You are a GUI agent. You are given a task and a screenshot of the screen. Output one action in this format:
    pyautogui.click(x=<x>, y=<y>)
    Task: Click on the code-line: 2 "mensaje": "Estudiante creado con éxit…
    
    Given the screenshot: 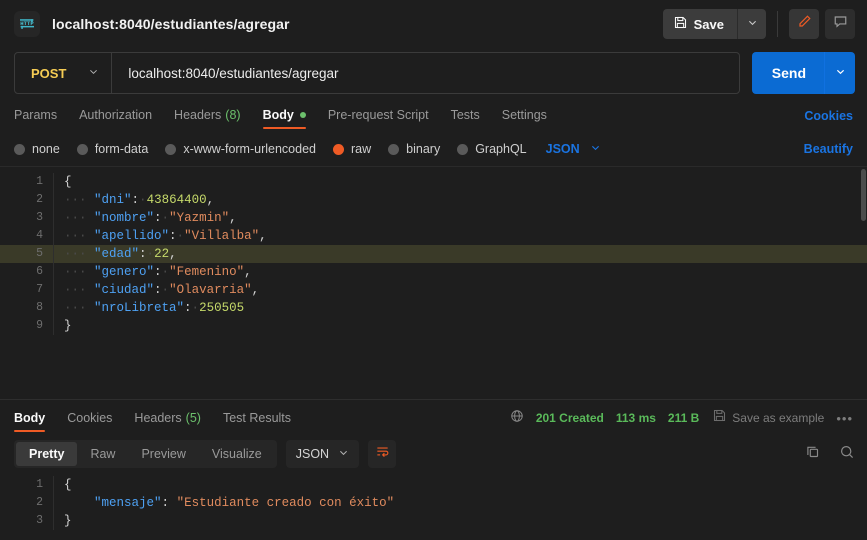 What is the action you would take?
    pyautogui.click(x=433, y=503)
    